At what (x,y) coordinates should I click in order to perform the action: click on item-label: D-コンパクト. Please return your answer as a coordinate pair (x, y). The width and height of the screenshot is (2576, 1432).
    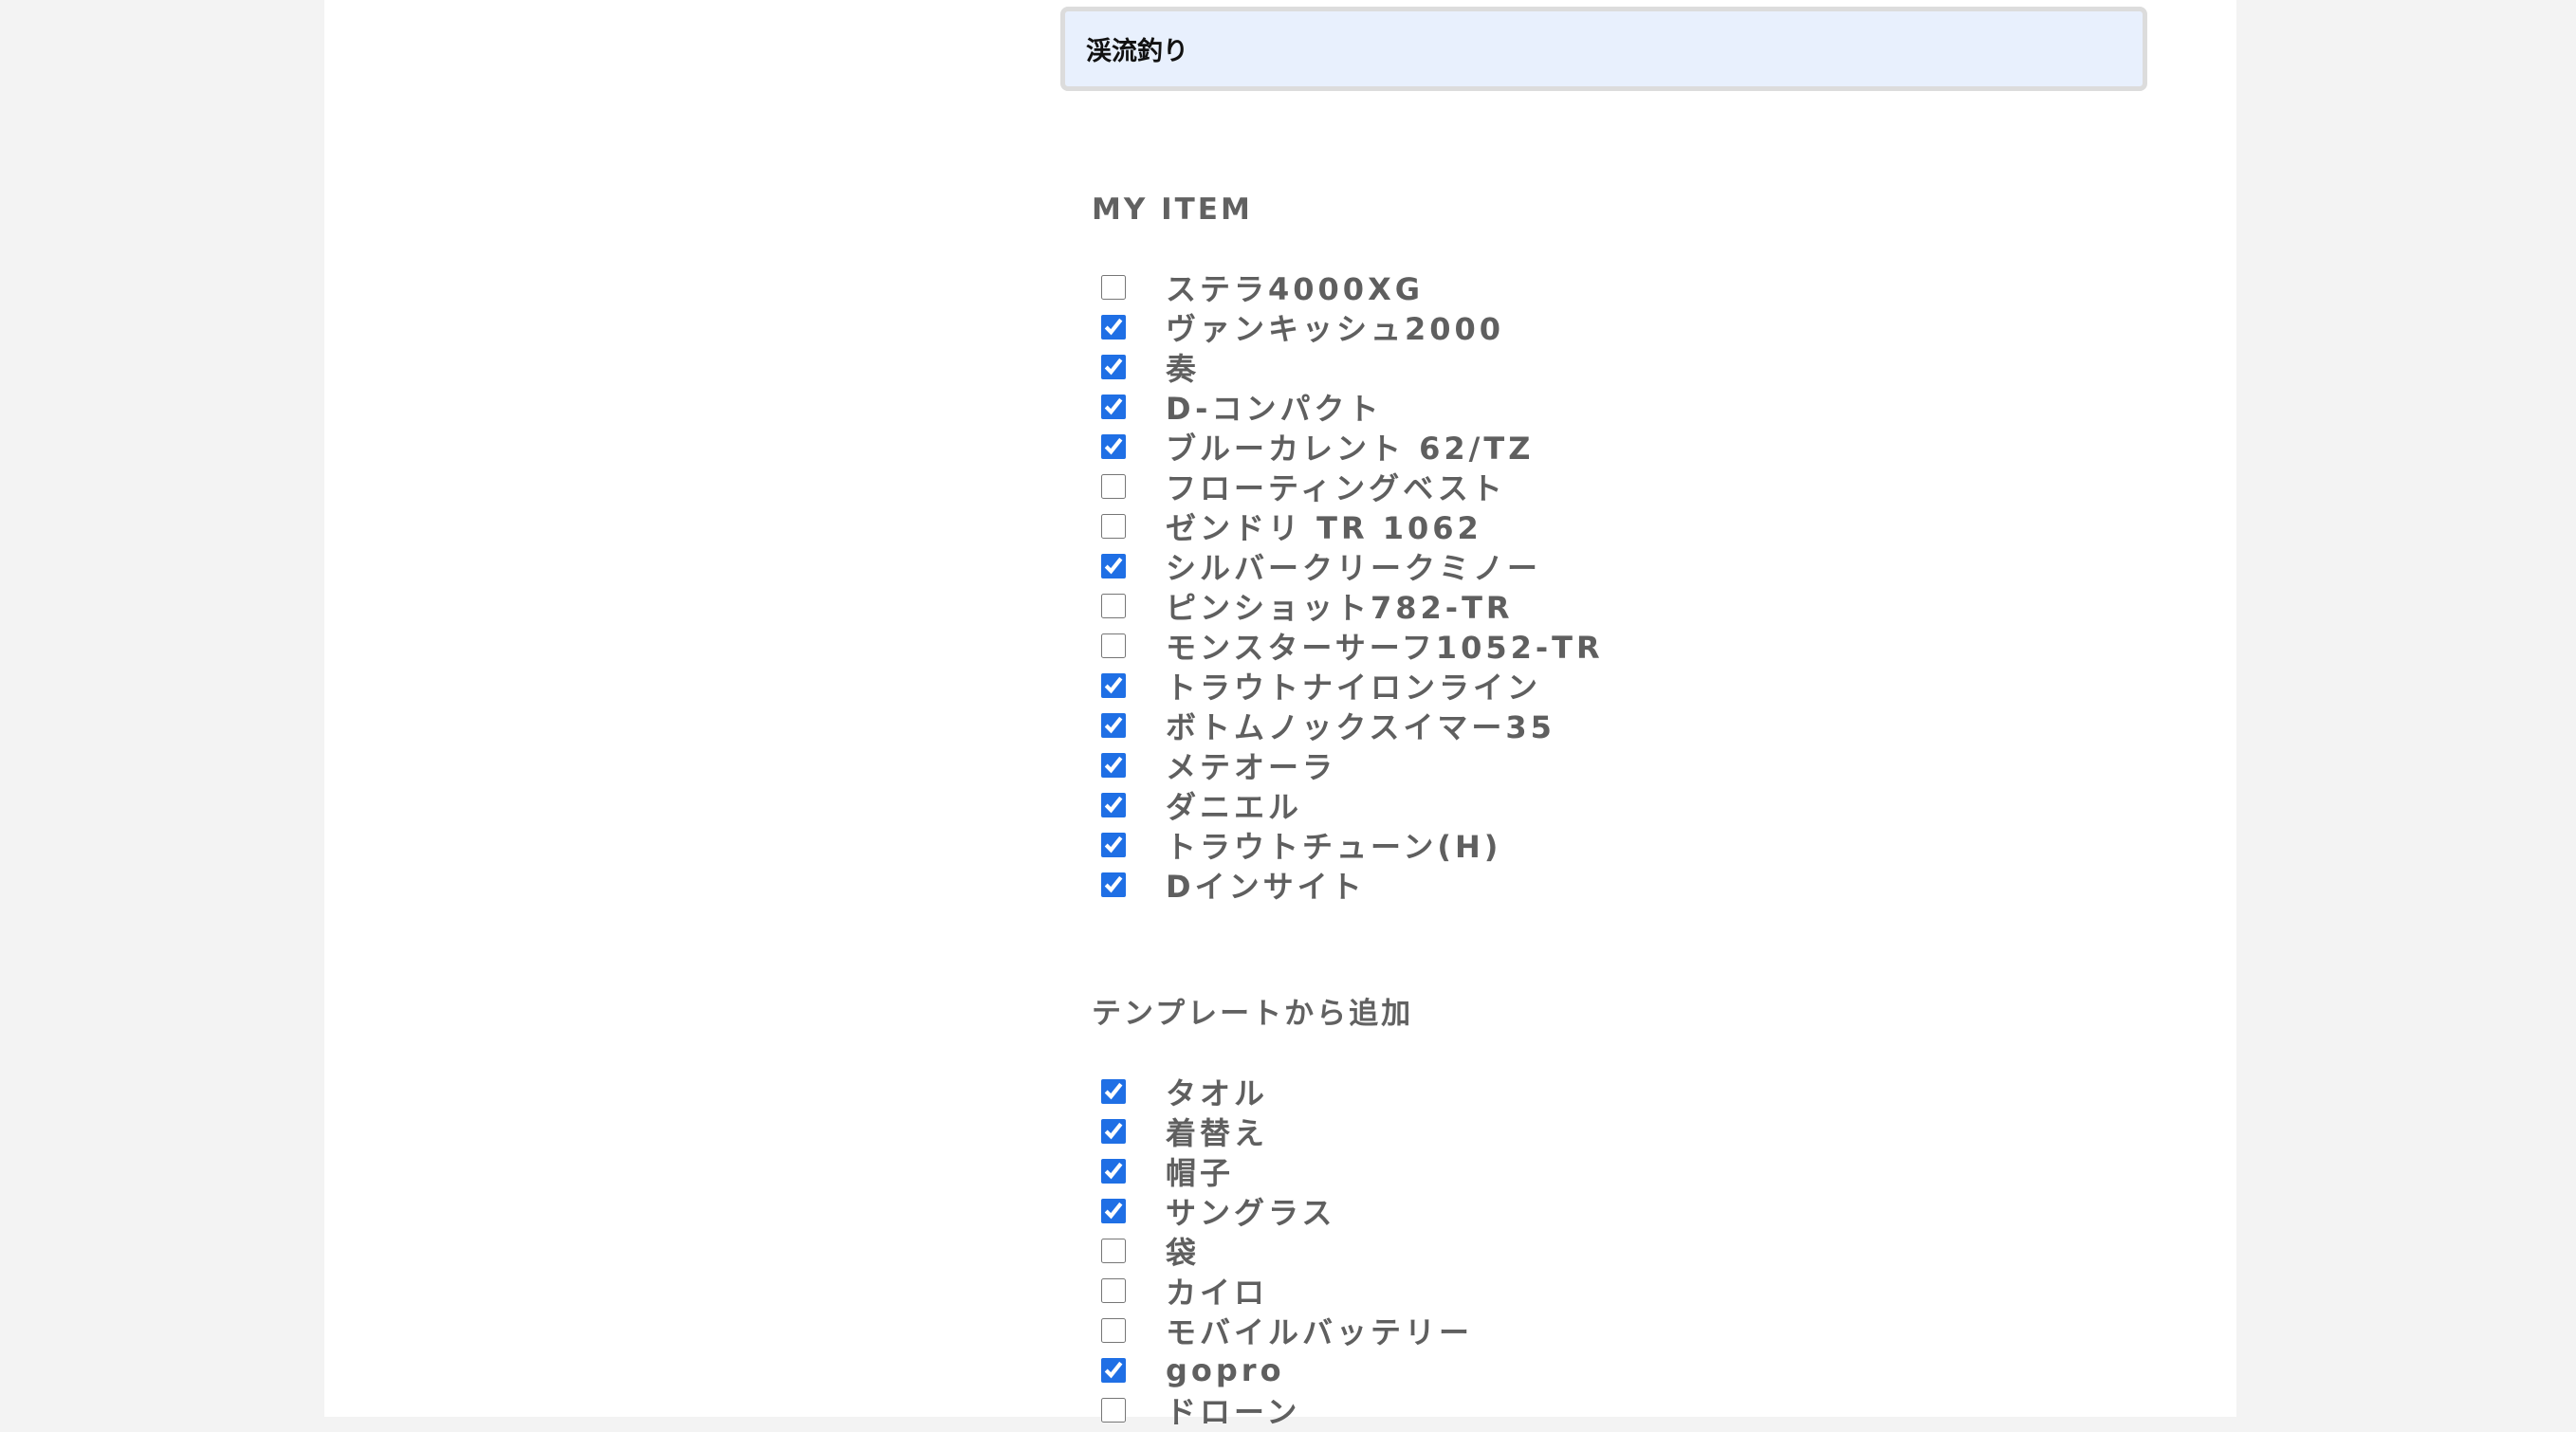
    Looking at the image, I should click on (1274, 409).